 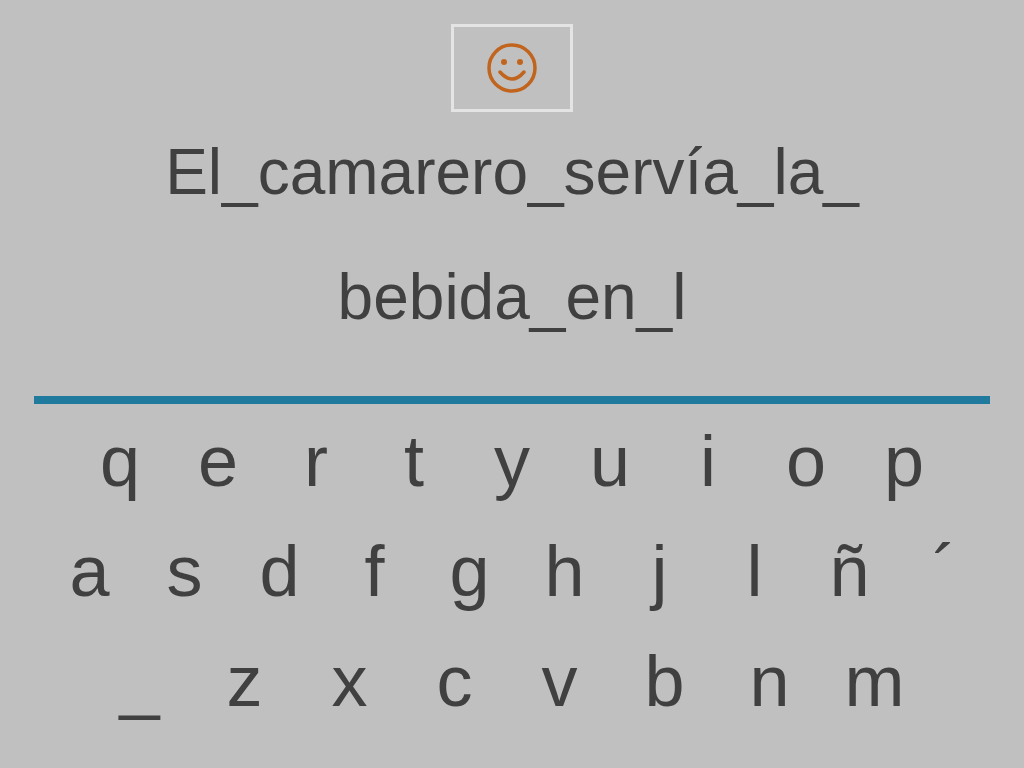 What do you see at coordinates (944, 571) in the screenshot?
I see `key: ´` at bounding box center [944, 571].